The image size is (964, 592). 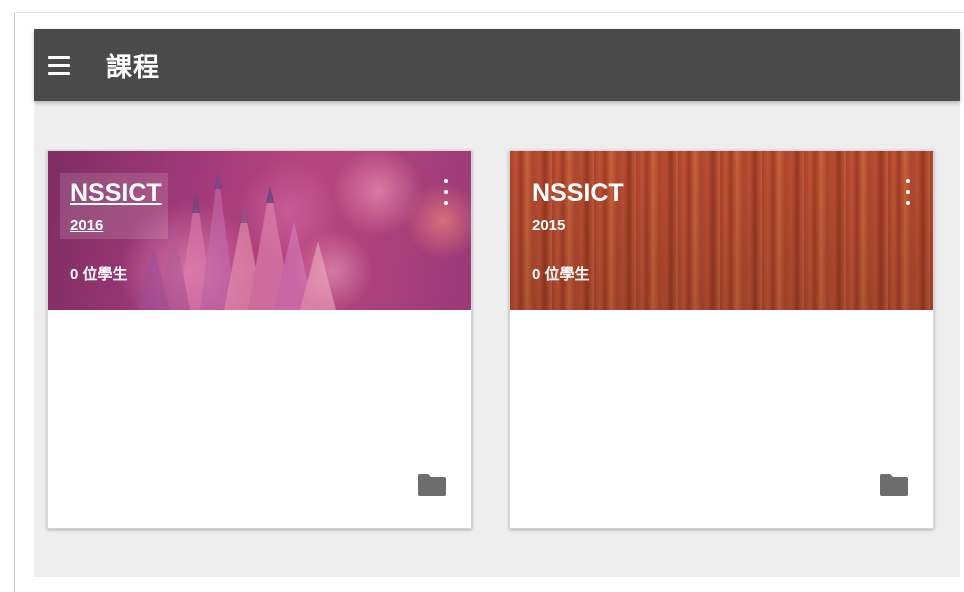 What do you see at coordinates (259, 230) in the screenshot?
I see `course-card-header: NSSICT 2016 0 位學生` at bounding box center [259, 230].